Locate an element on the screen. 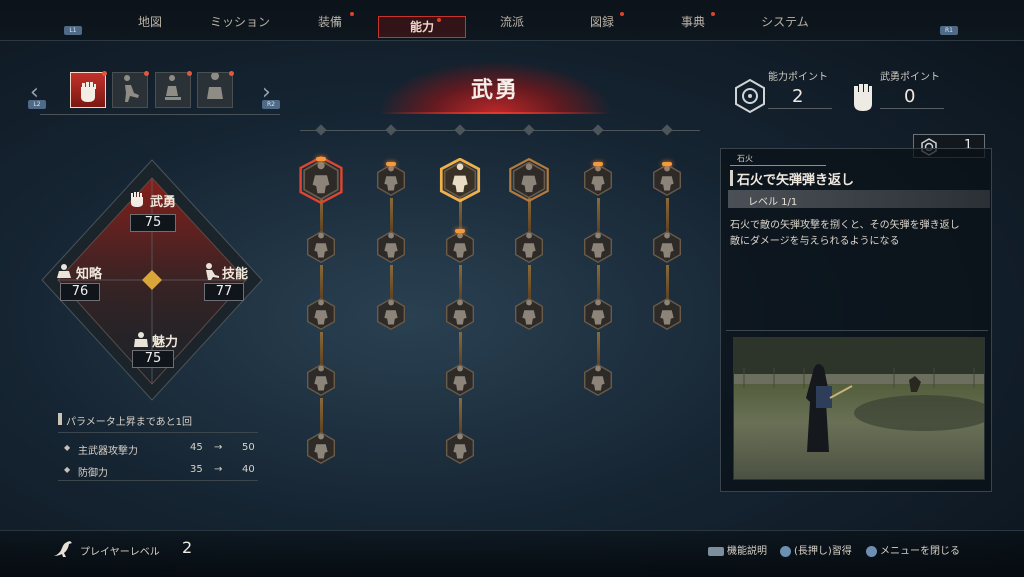 This screenshot has height=577, width=1024. detail-level: レベル 1/1 is located at coordinates (773, 202).